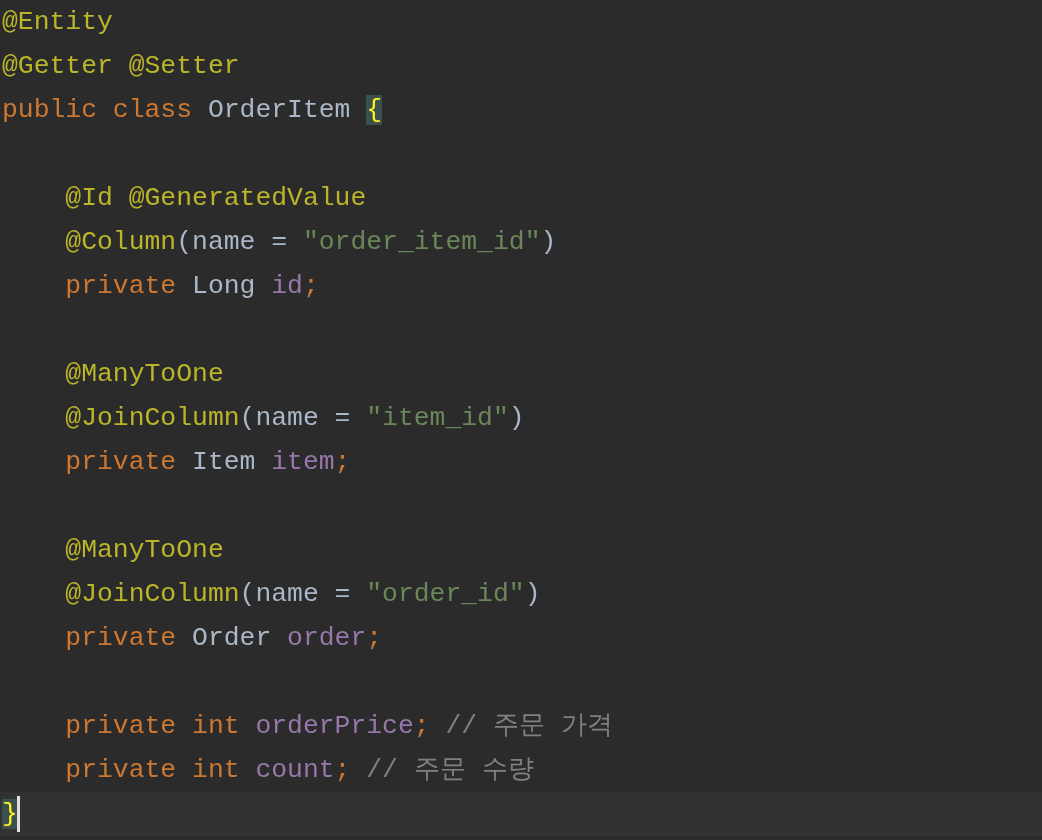  I want to click on code-line: private Order order;, so click(223, 638).